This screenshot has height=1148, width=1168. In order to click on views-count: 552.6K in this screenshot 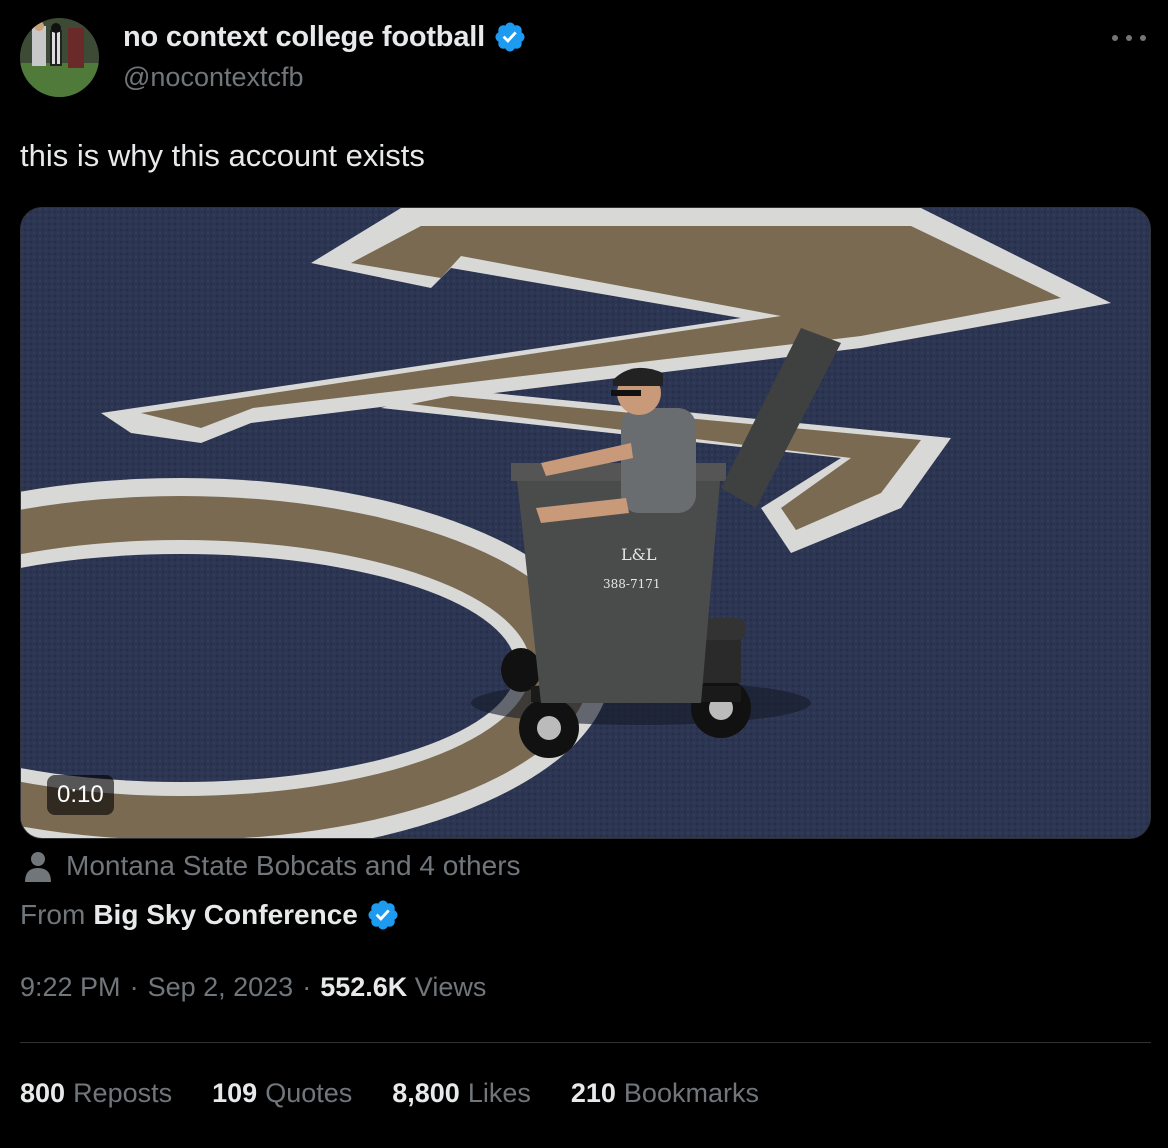, I will do `click(364, 987)`.